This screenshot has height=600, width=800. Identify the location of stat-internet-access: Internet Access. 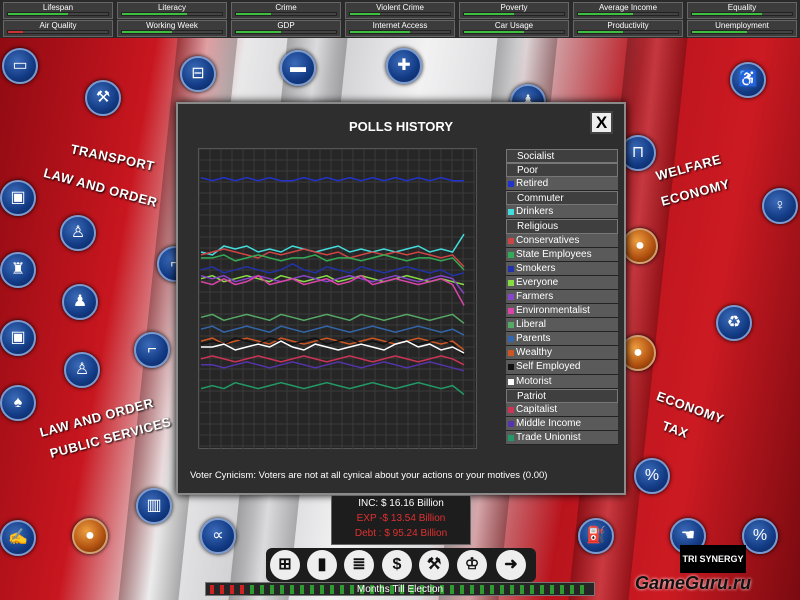
(400, 28).